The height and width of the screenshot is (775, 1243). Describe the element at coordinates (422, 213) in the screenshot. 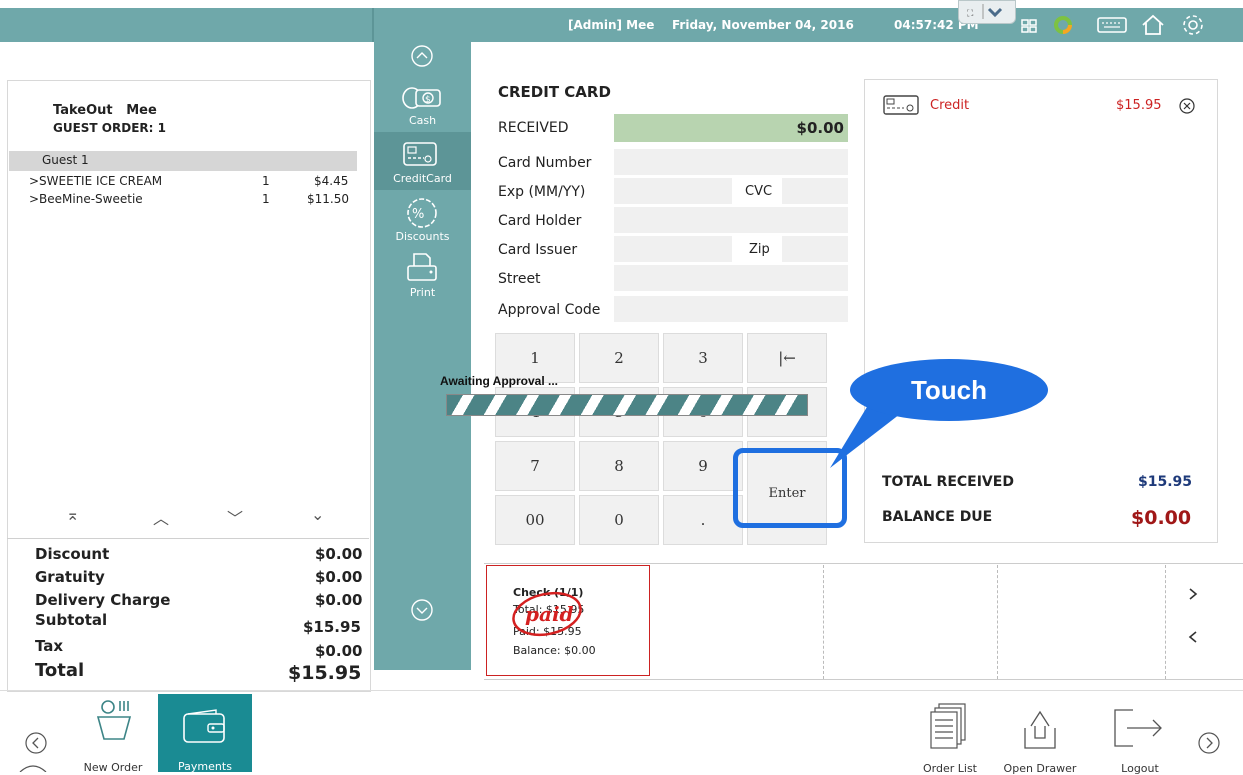

I see `discount-icon: %` at that location.